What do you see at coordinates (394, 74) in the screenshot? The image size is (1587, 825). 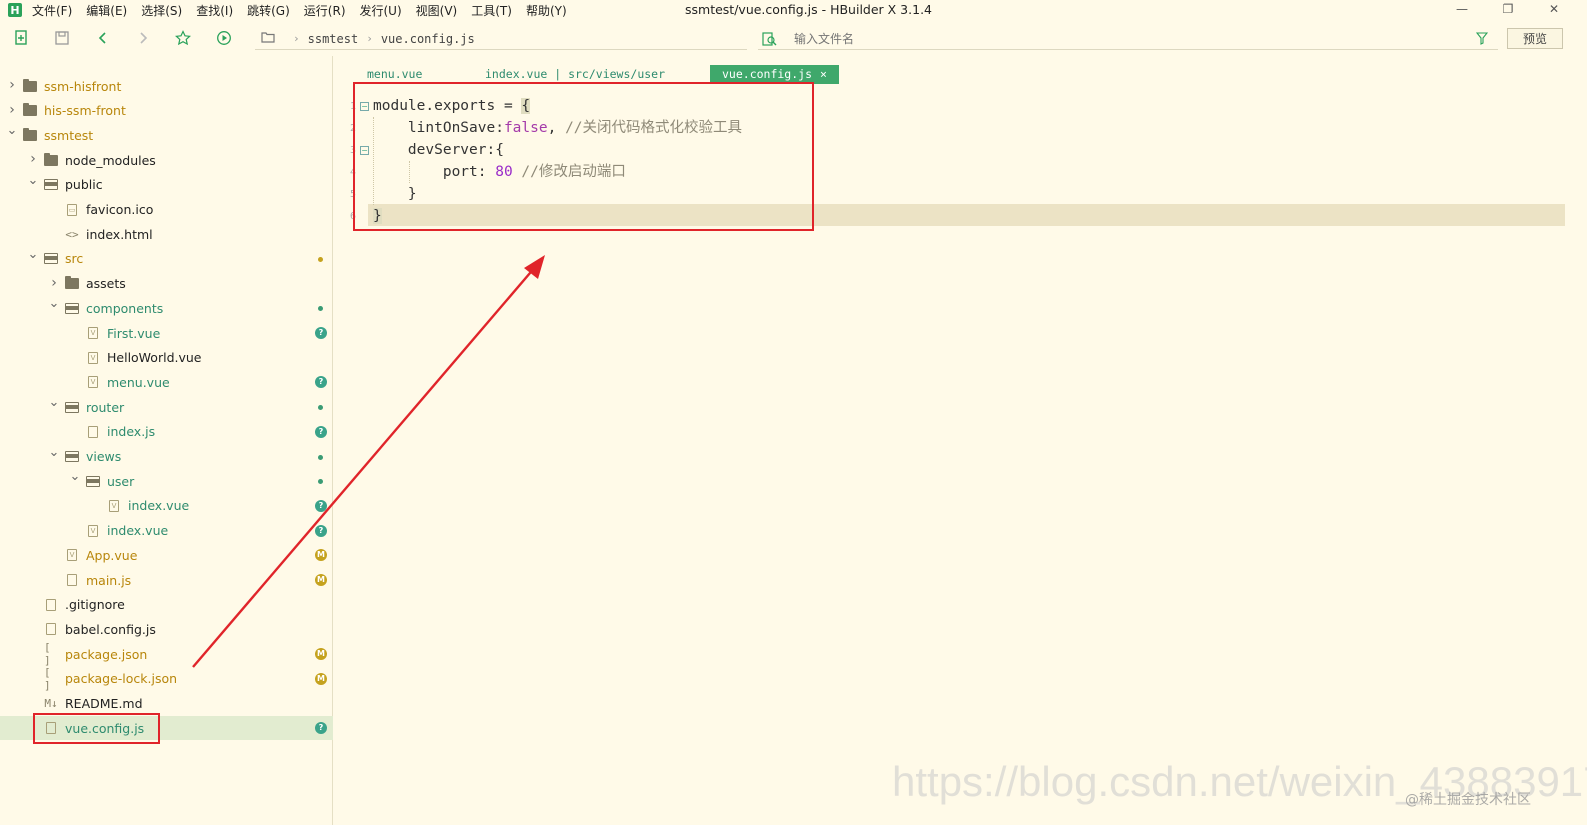 I see `tab-menu-vue: menu.vue` at bounding box center [394, 74].